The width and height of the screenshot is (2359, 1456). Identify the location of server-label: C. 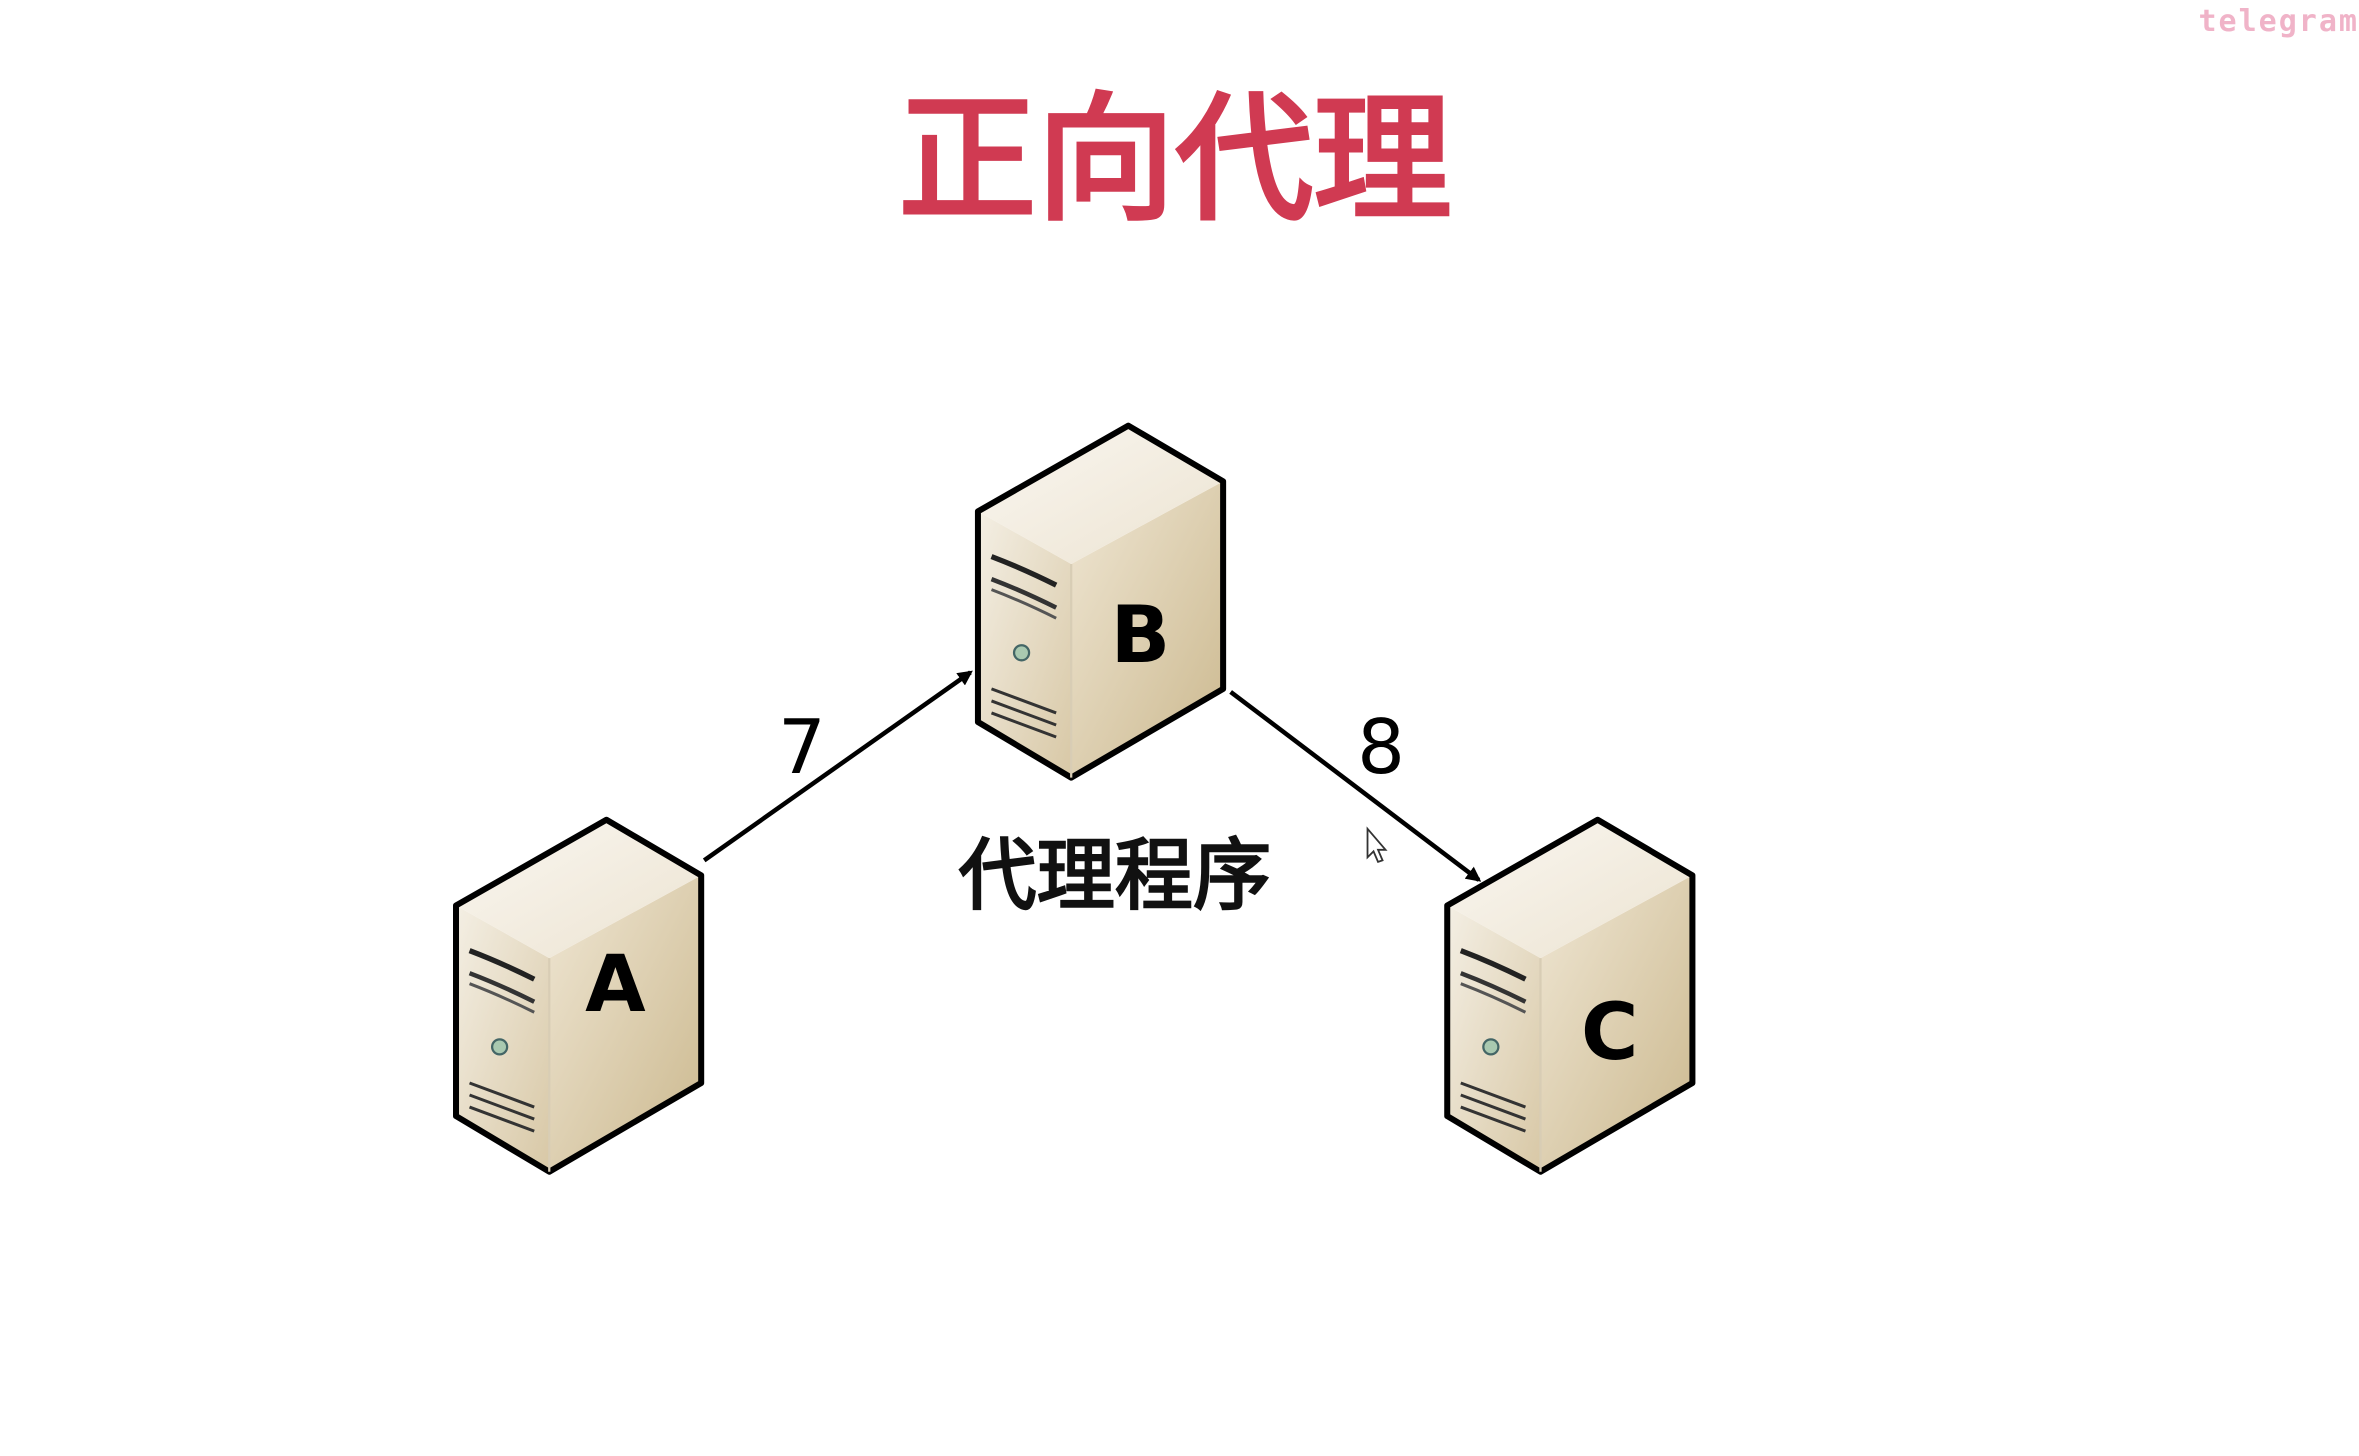
(1609, 1032).